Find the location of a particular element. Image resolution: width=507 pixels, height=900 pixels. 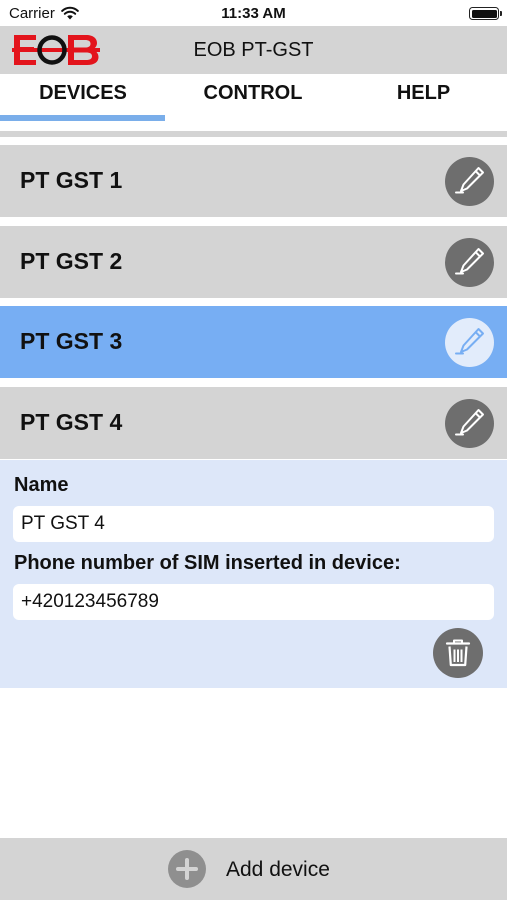

tab-control: CONTROL is located at coordinates (253, 93).